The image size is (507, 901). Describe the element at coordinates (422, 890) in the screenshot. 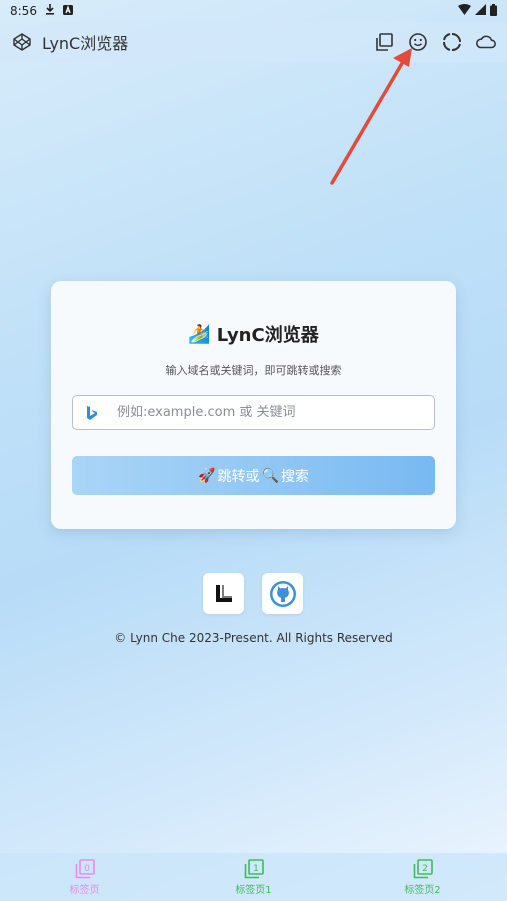

I see `tab-2-label: 标签页2` at that location.